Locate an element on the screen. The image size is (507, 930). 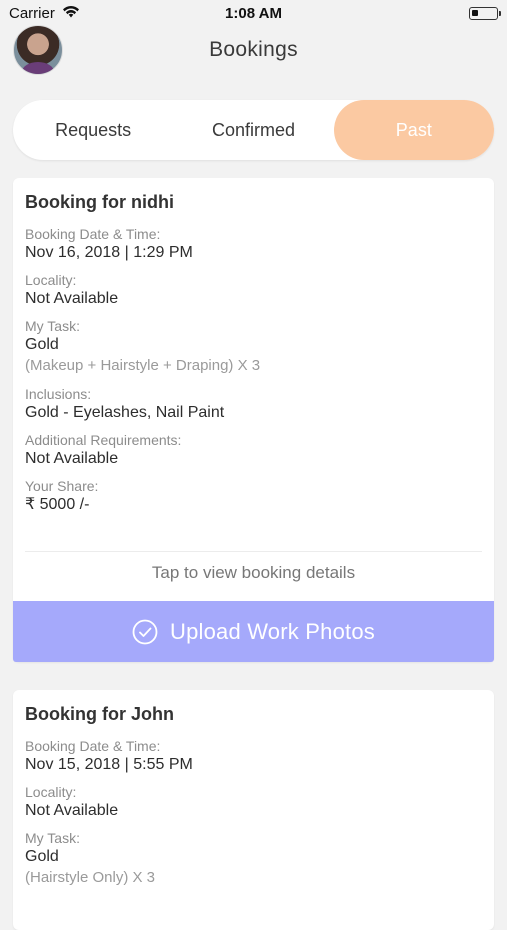
additional-requirements-field: Additional Requirements: Not Available is located at coordinates (253, 450).